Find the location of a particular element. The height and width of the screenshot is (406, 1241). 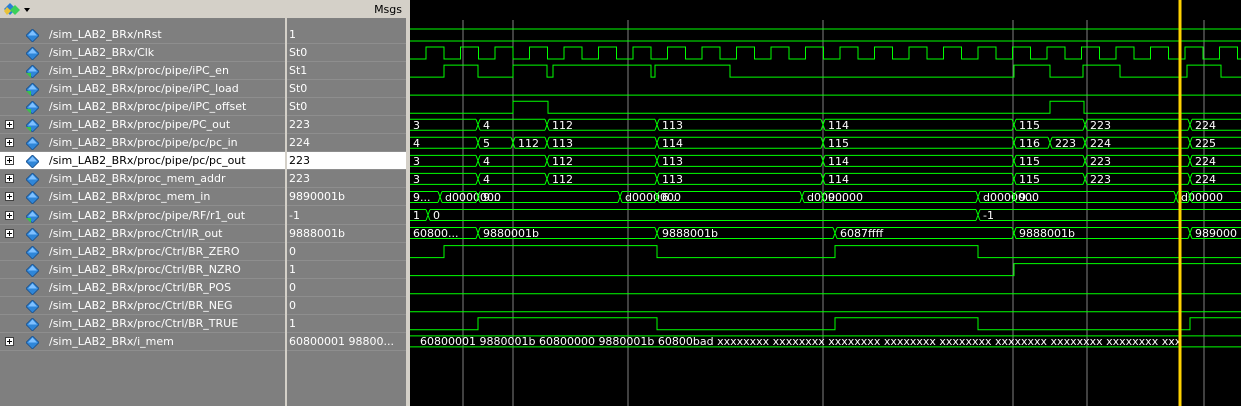

signal-row: /sim_LAB2_BRx/Clk is located at coordinates (142, 53).